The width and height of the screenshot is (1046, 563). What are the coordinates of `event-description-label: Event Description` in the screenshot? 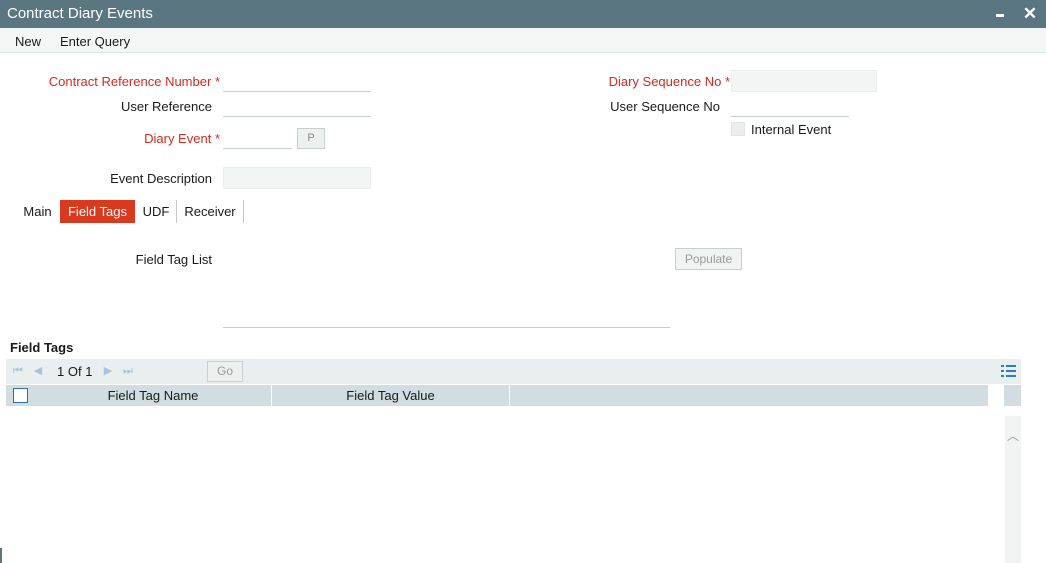 It's located at (161, 178).